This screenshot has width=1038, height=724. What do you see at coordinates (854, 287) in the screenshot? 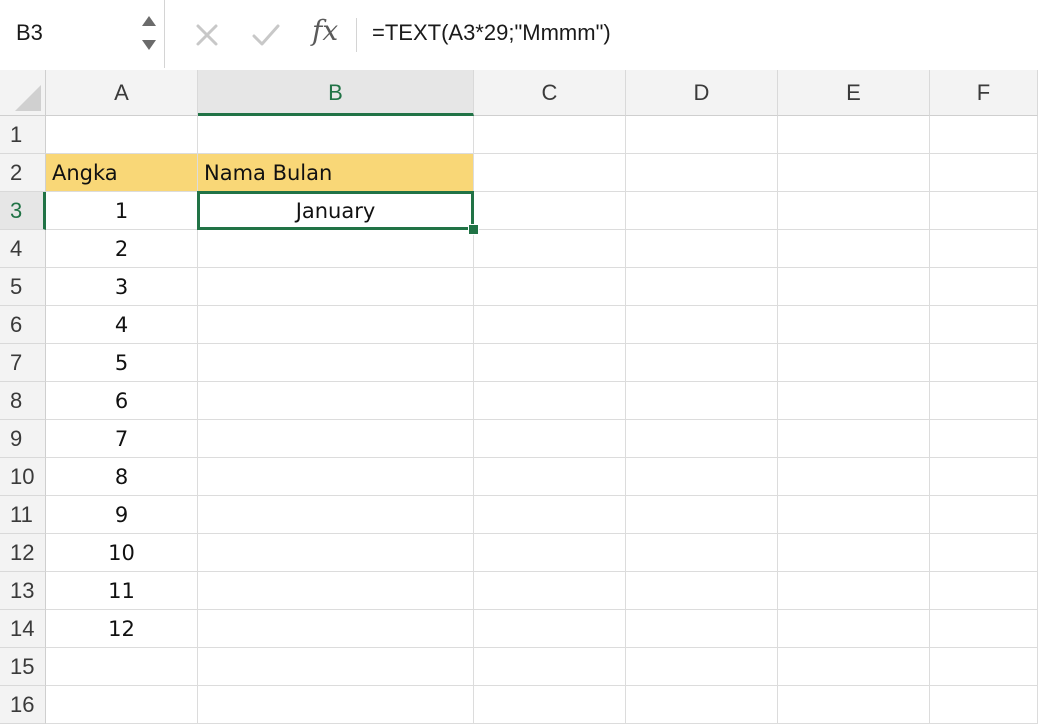
I see `cell-e5` at bounding box center [854, 287].